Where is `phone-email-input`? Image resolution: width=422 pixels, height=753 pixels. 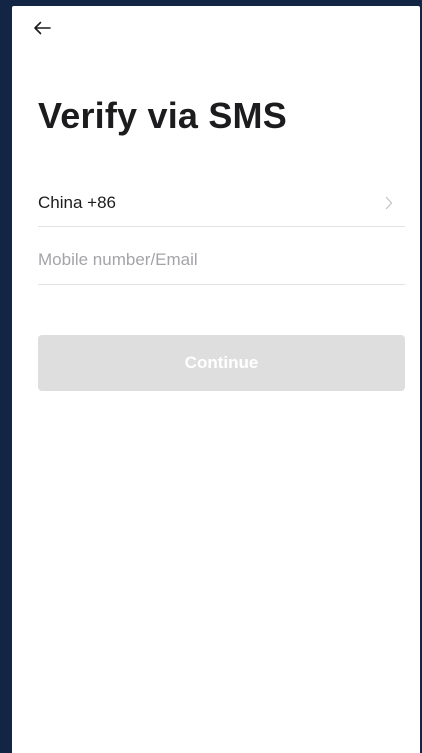 phone-email-input is located at coordinates (221, 260).